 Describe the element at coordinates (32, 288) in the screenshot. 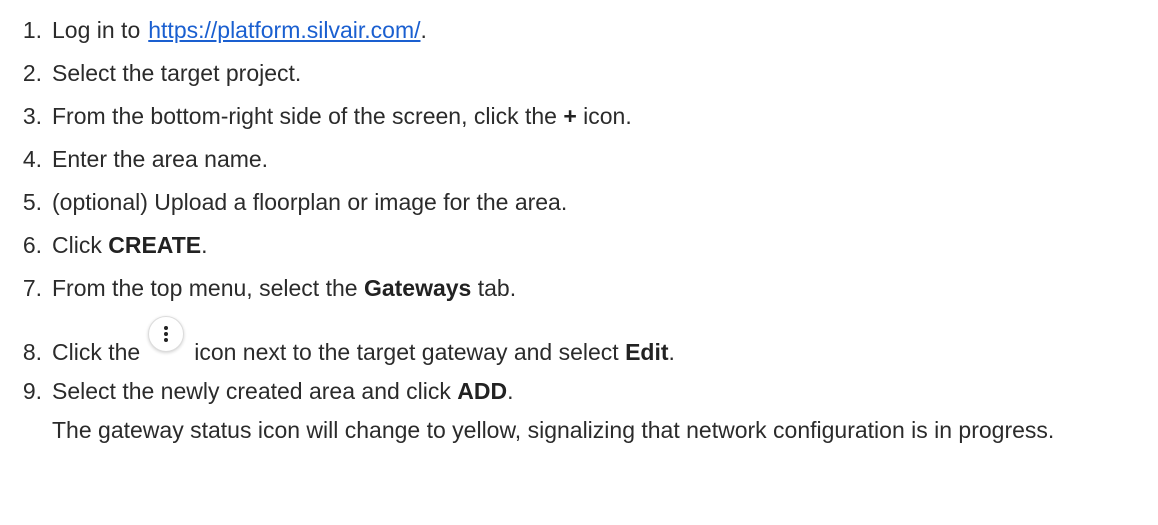

I see `step-number: 7.` at that location.